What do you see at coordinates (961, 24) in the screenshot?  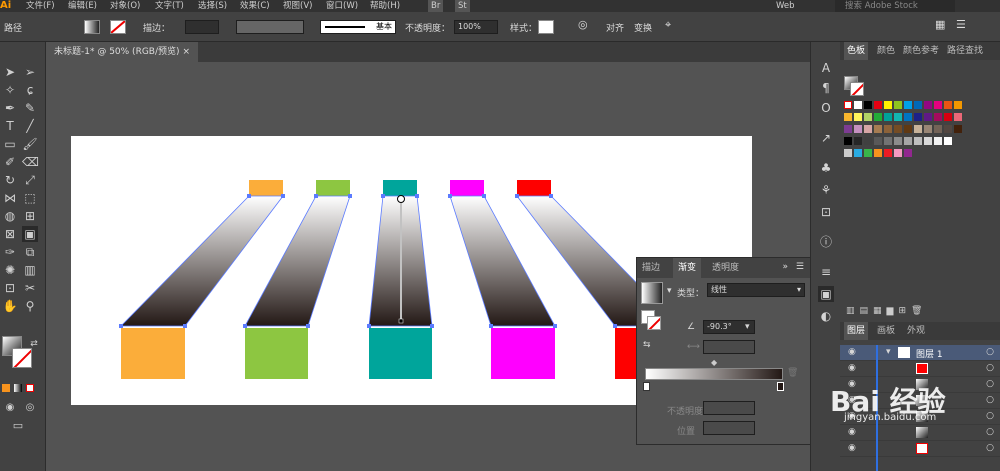 I see `panel-menu-icon: ☰` at bounding box center [961, 24].